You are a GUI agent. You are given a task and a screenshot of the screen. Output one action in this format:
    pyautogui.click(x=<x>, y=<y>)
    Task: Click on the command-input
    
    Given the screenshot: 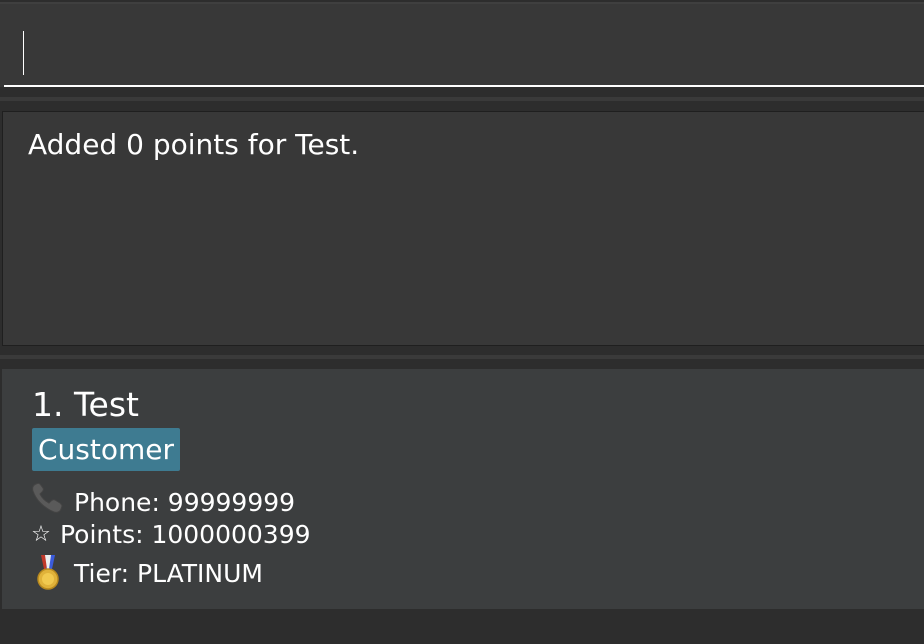 What is the action you would take?
    pyautogui.click(x=464, y=45)
    